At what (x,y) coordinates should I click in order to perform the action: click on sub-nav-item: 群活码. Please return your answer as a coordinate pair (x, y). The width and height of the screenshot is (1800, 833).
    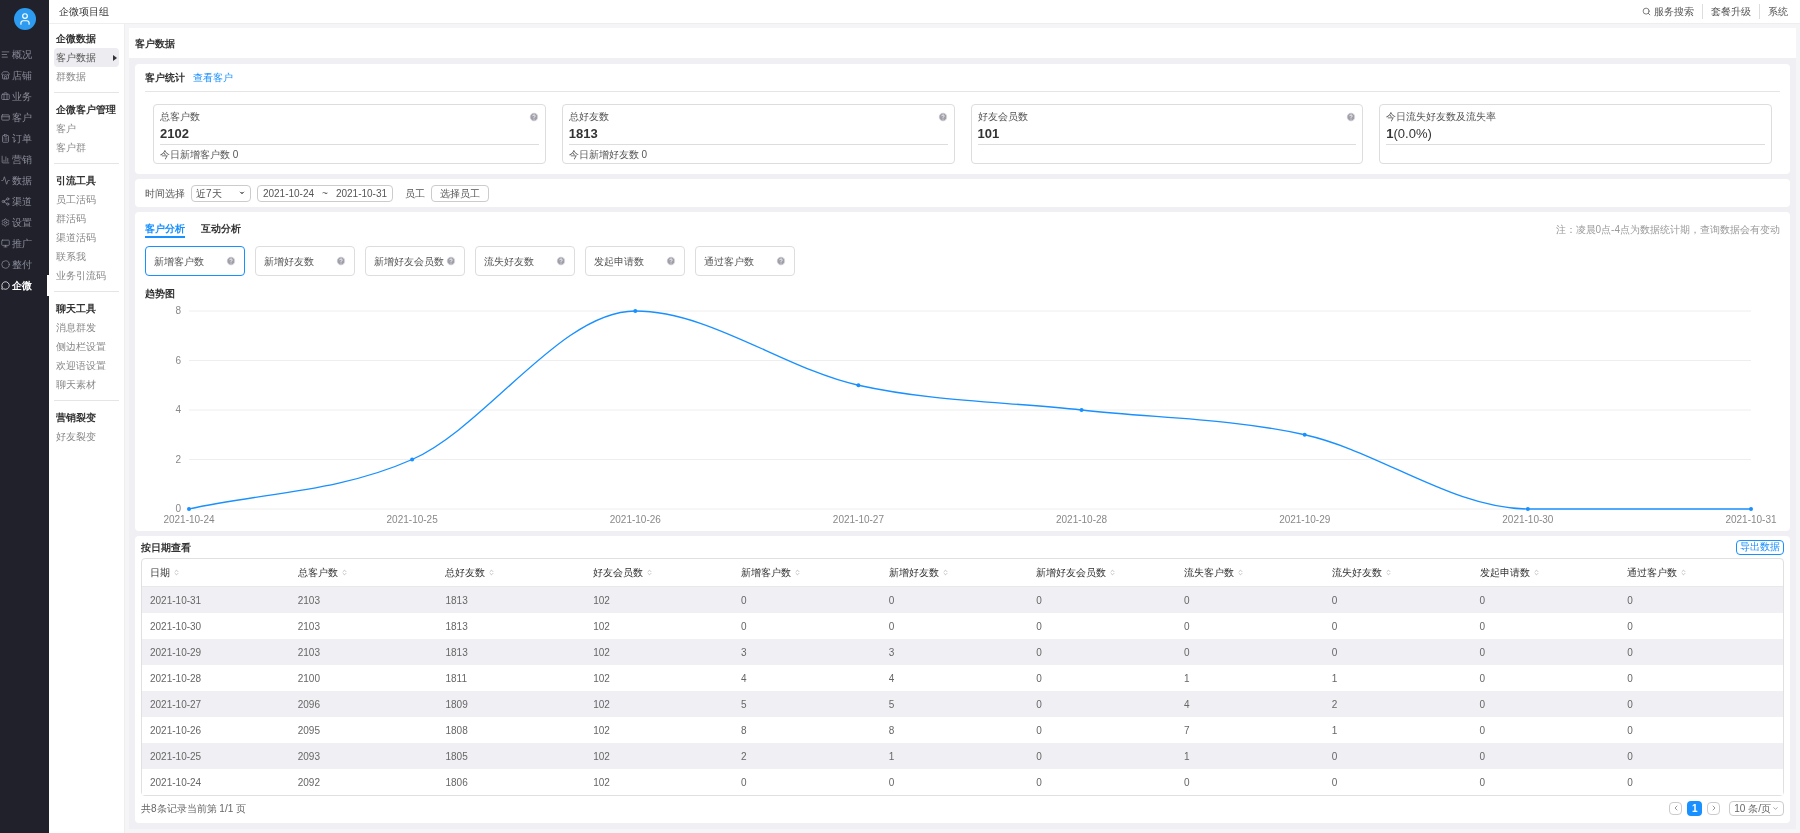
    Looking at the image, I should click on (86, 218).